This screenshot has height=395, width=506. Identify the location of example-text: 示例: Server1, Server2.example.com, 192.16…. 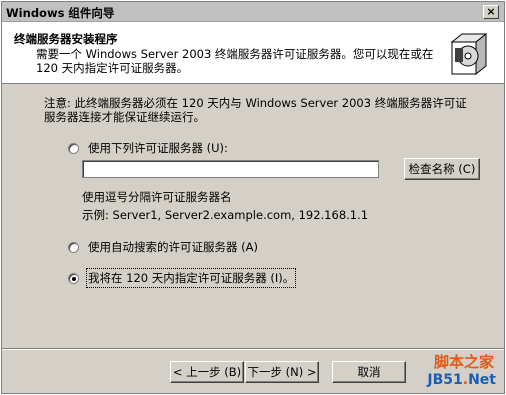
(225, 215).